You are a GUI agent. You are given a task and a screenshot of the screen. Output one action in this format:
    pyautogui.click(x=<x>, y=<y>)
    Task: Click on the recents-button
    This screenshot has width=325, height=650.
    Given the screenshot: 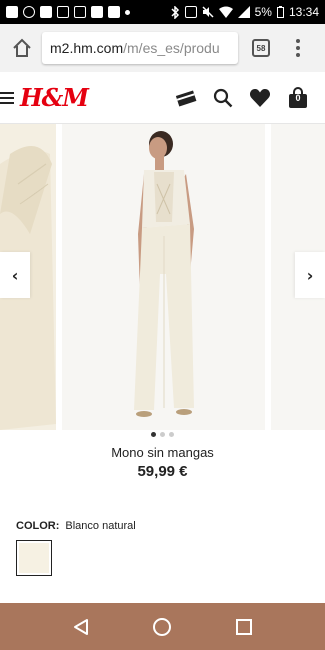 What is the action you would take?
    pyautogui.click(x=244, y=627)
    